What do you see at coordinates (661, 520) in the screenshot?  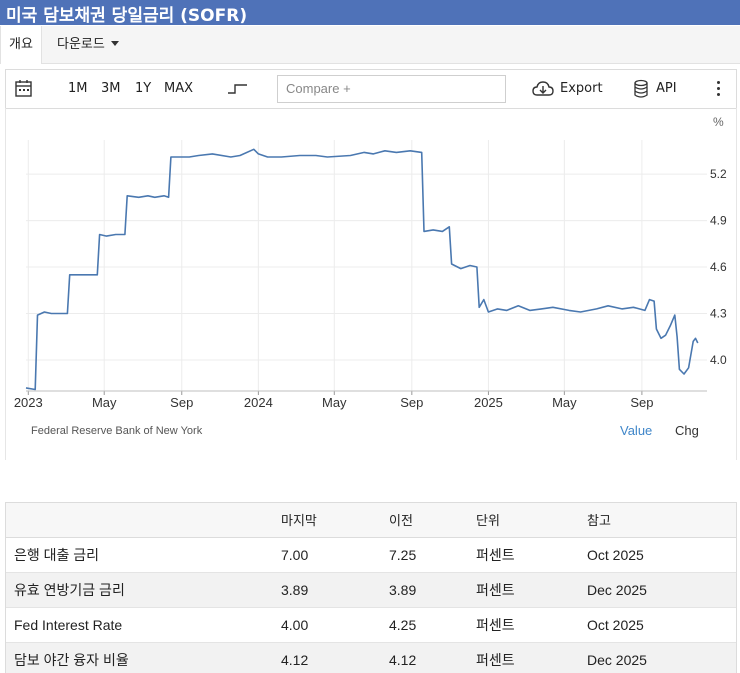 I see `header-reference: 참고` at bounding box center [661, 520].